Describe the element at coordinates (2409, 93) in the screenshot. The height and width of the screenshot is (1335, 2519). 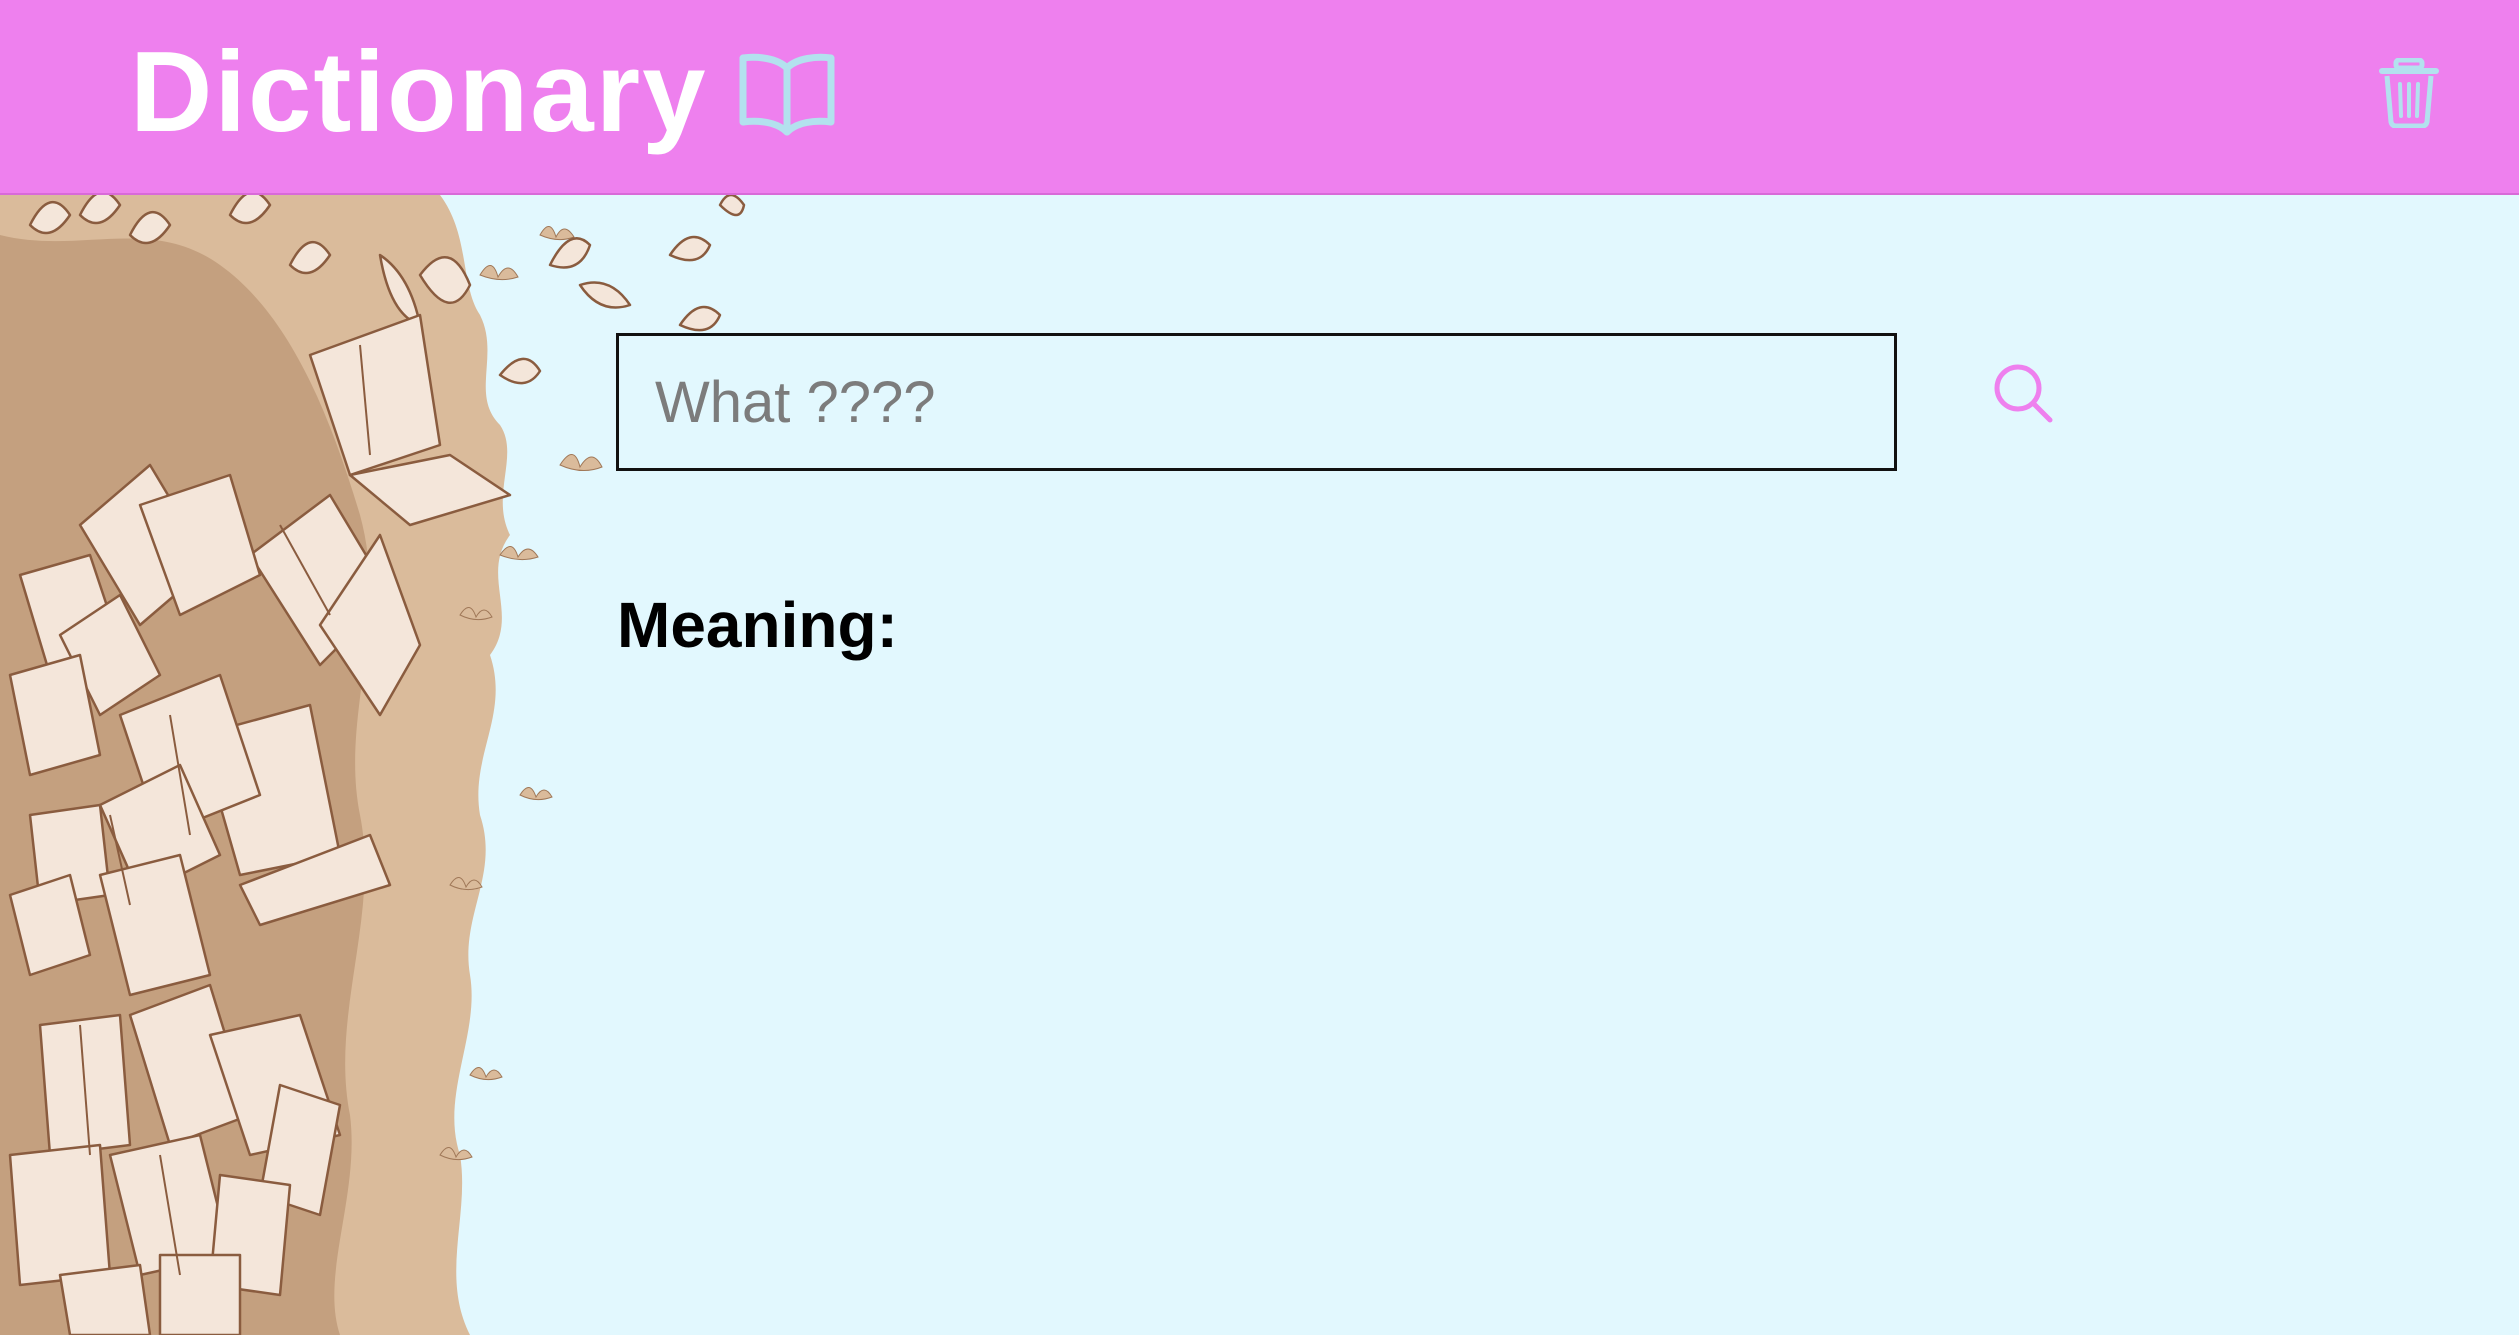
I see `clear-trash-icon` at that location.